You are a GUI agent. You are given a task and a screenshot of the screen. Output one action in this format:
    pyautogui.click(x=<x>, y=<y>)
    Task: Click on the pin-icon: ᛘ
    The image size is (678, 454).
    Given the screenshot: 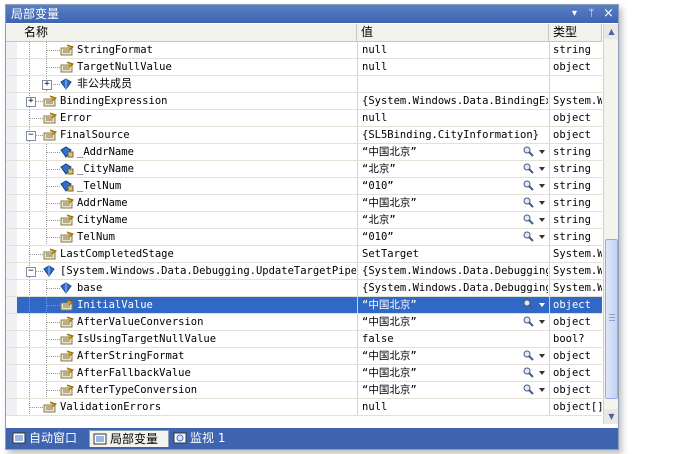 What is the action you would take?
    pyautogui.click(x=591, y=13)
    